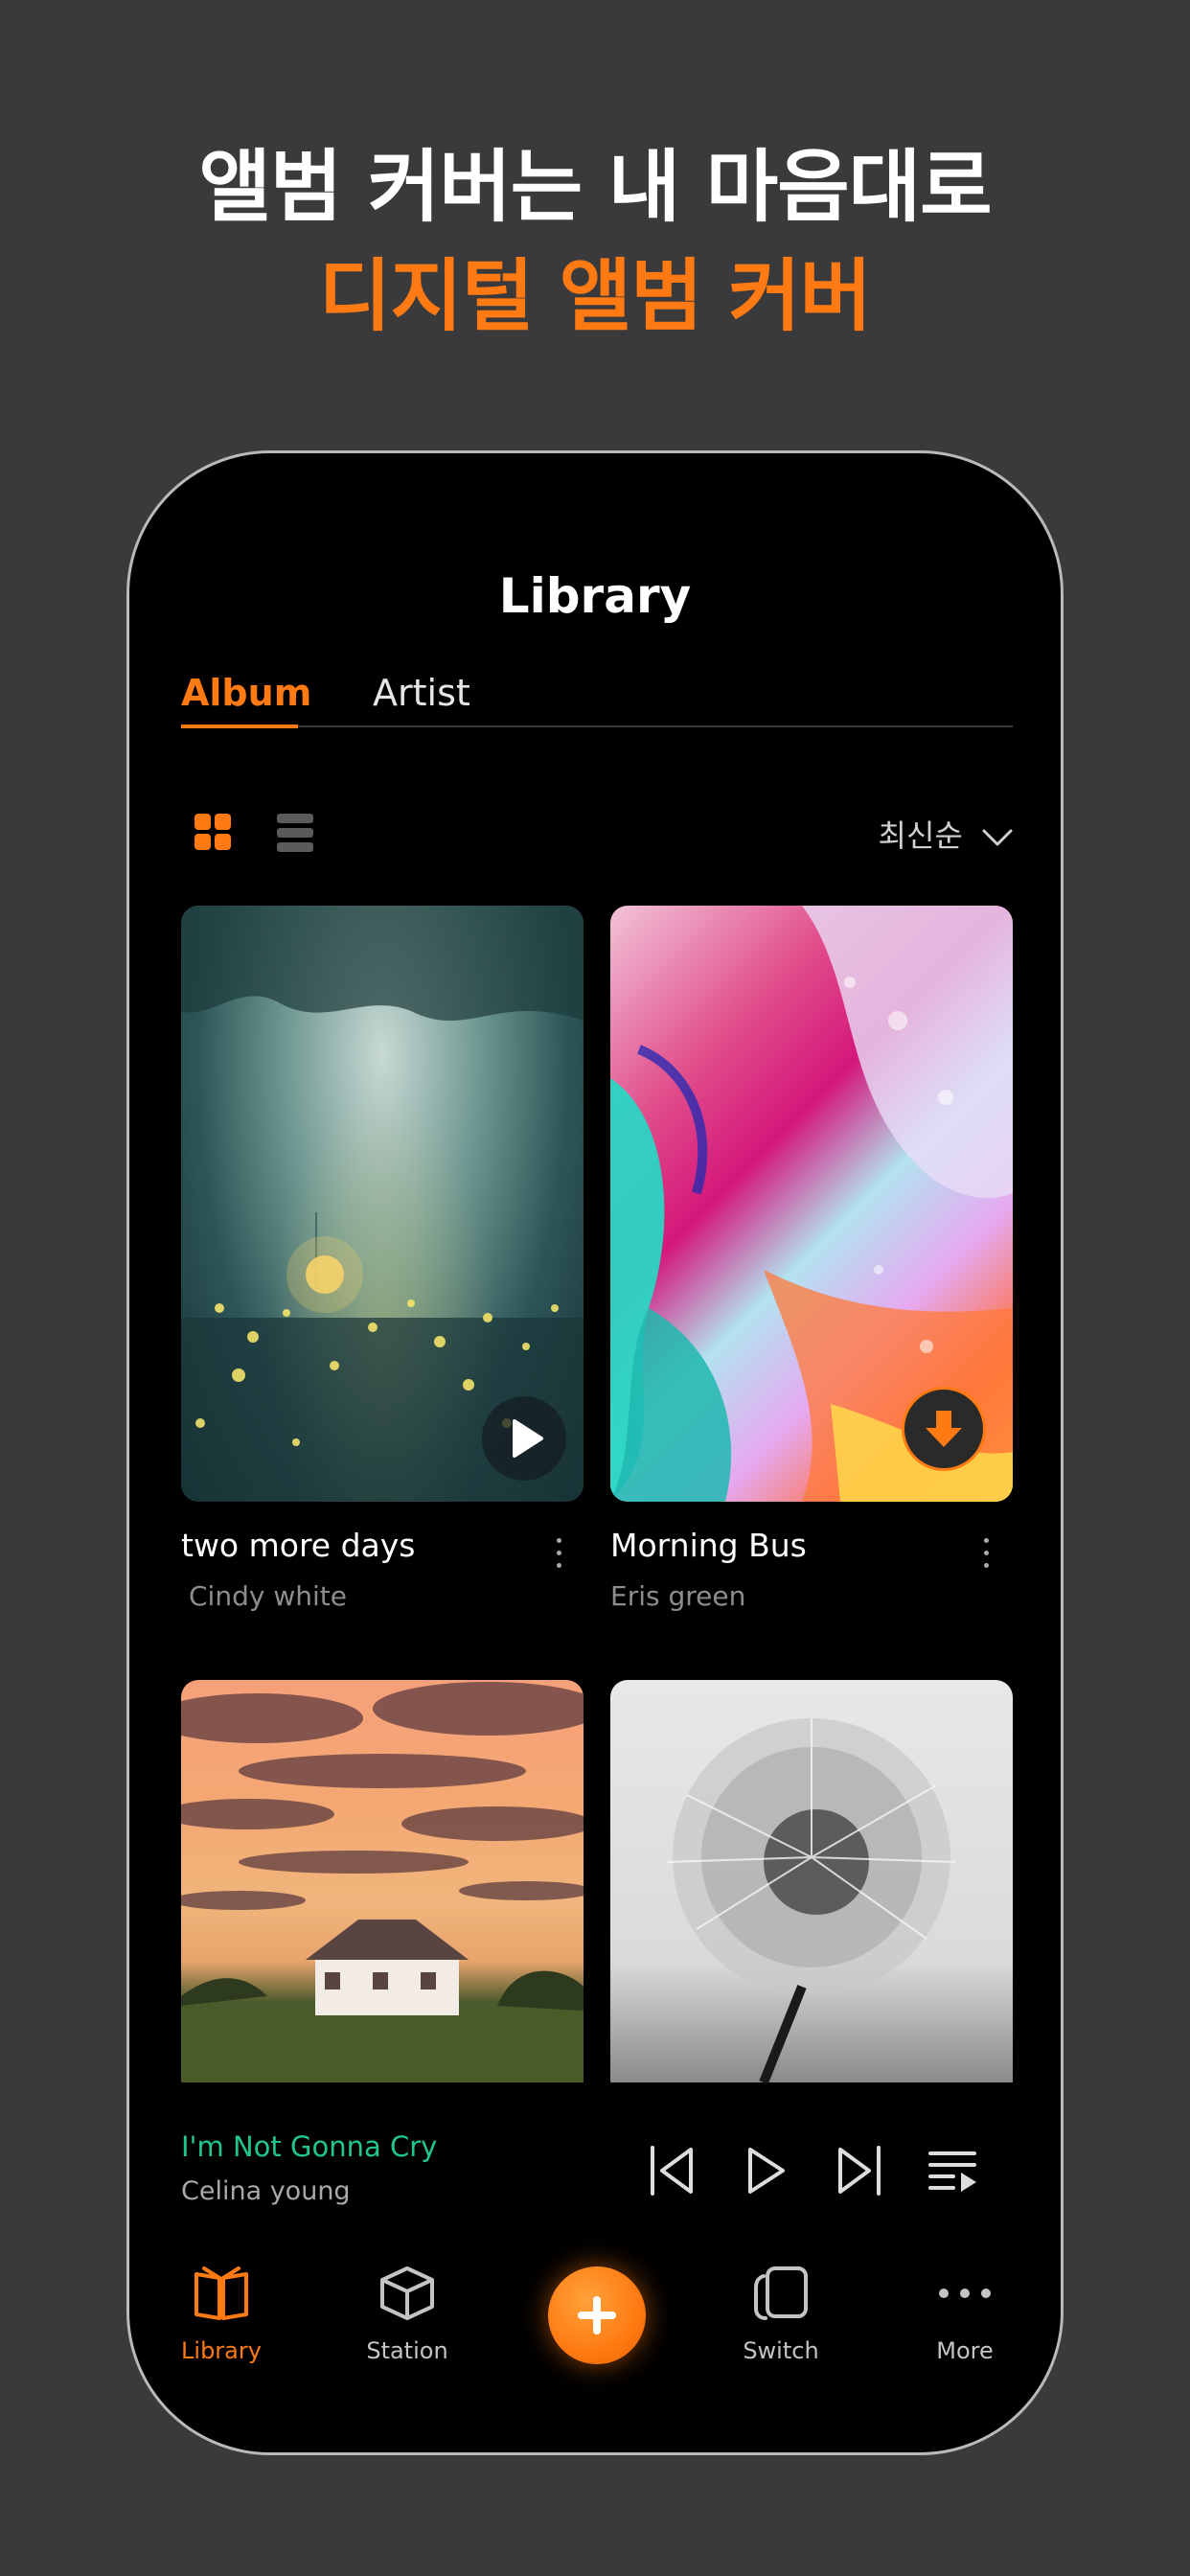  Describe the element at coordinates (246, 693) in the screenshot. I see `tab-album: Album` at that location.